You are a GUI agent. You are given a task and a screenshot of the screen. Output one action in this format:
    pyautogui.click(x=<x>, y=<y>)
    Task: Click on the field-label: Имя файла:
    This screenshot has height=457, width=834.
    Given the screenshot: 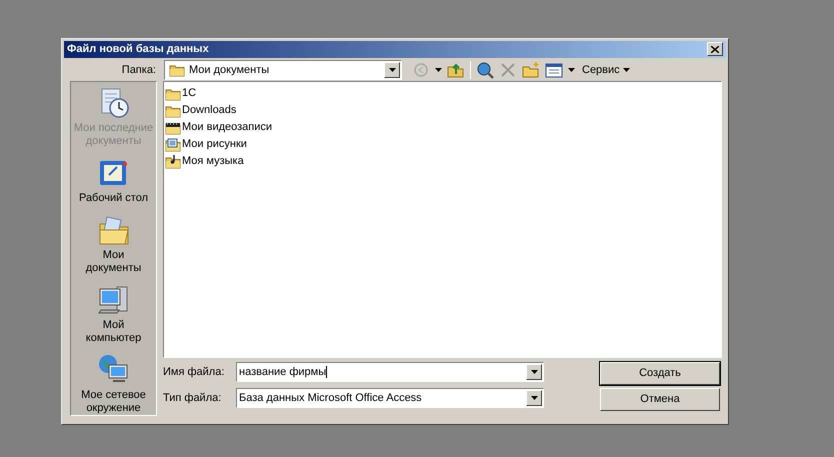 What is the action you would take?
    pyautogui.click(x=194, y=372)
    